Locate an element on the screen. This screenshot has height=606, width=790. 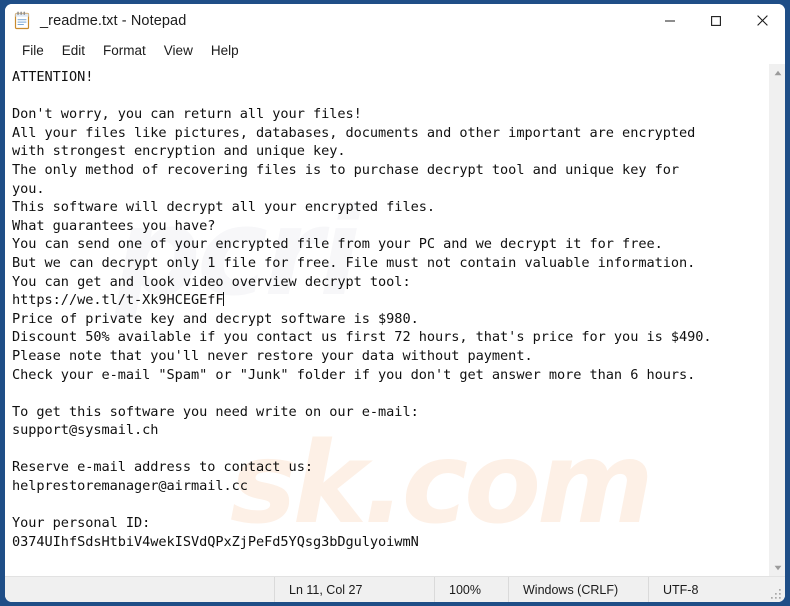
status-zoom-level: 100% is located at coordinates (471, 589).